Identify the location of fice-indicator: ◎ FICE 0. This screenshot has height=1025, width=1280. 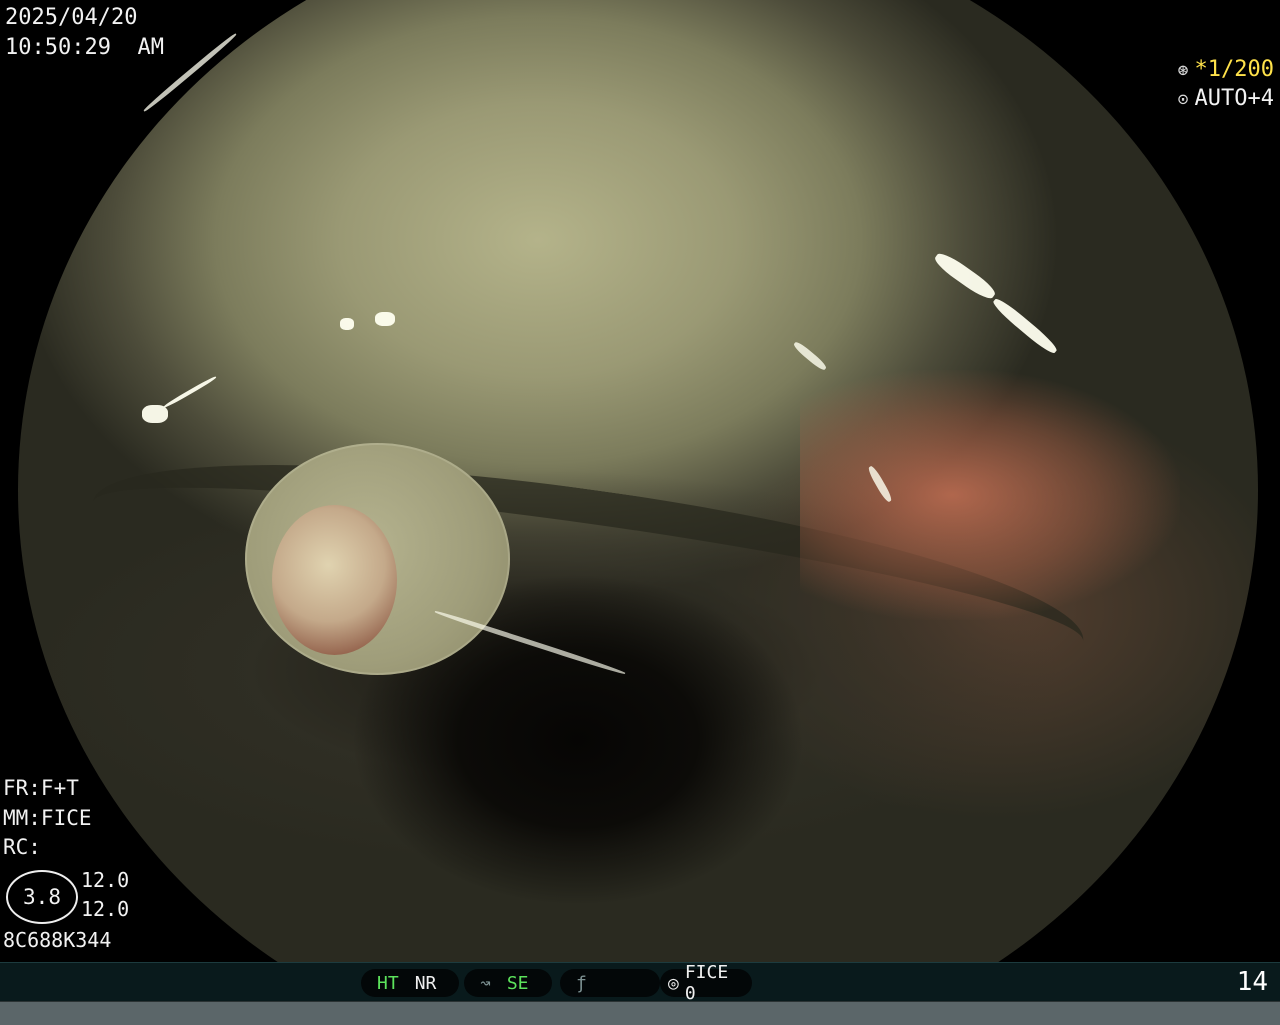
(706, 983).